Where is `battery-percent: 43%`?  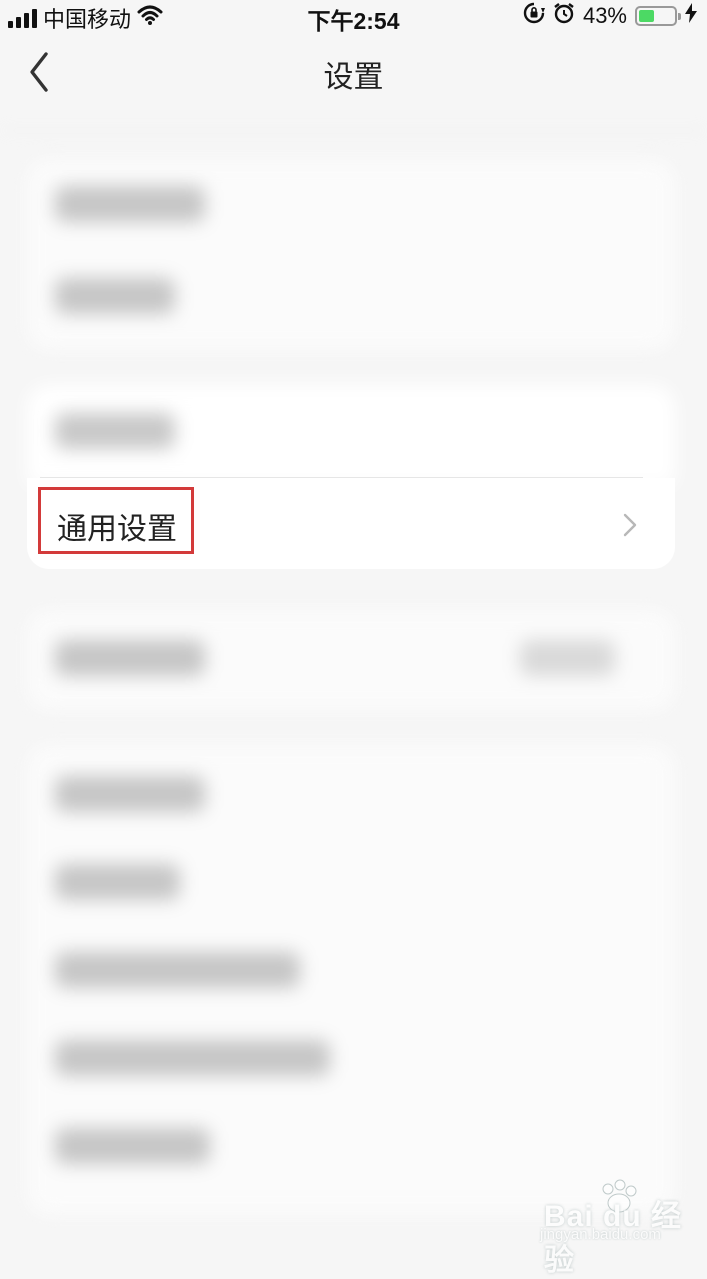 battery-percent: 43% is located at coordinates (604, 15).